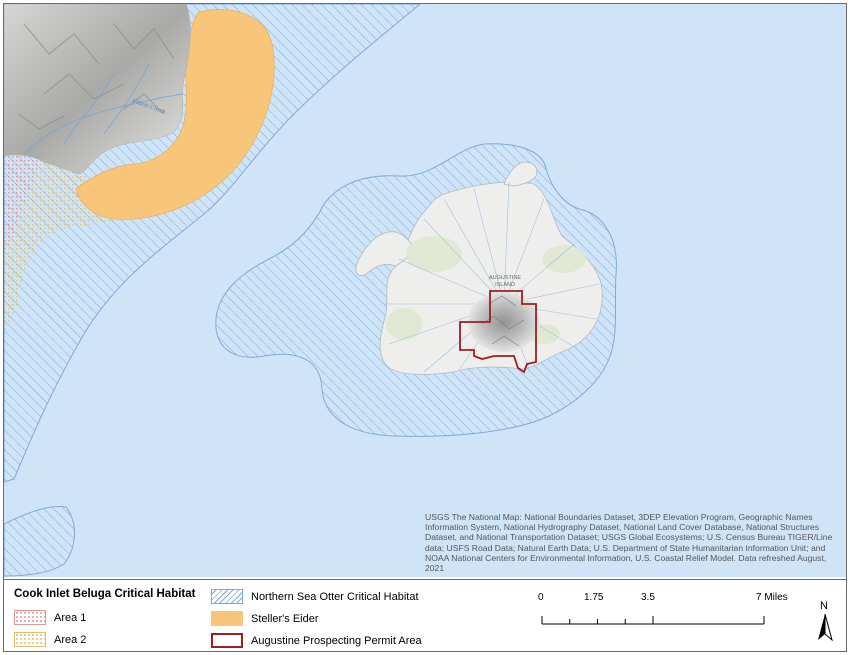  Describe the element at coordinates (50, 639) in the screenshot. I see `legend-item-area2: Area 2` at that location.